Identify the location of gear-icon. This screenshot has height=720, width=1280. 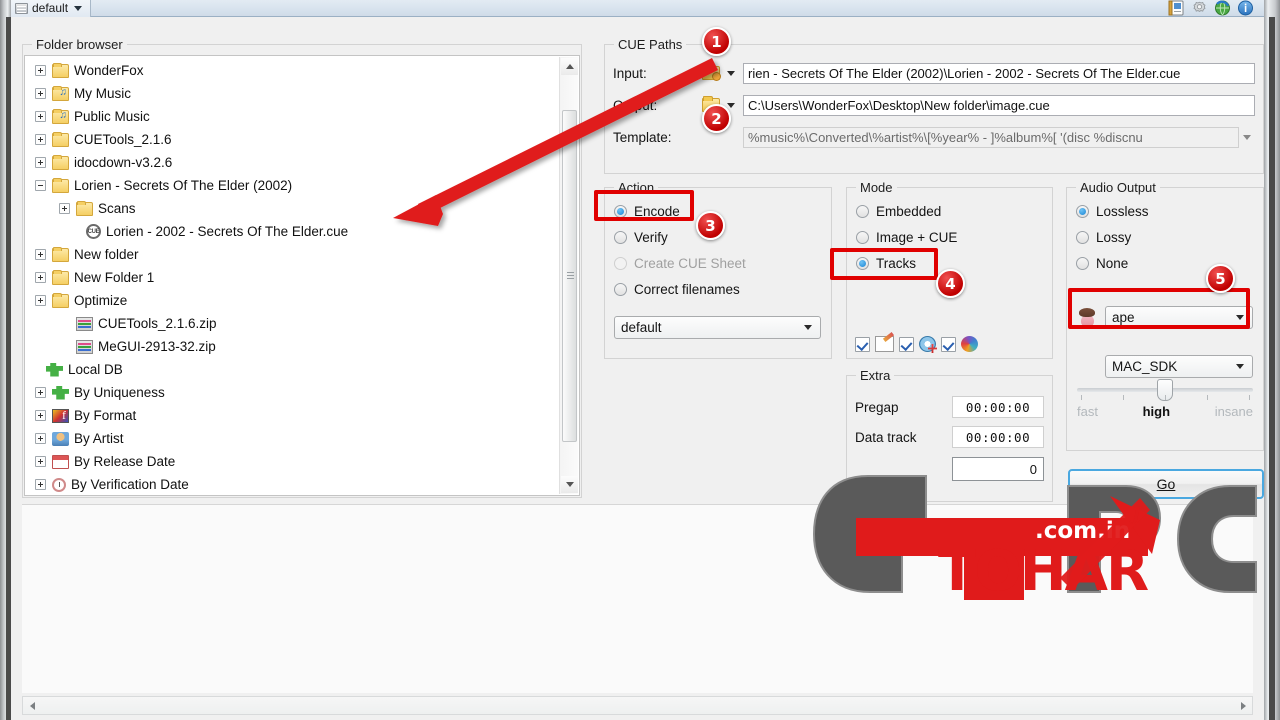
(1199, 8).